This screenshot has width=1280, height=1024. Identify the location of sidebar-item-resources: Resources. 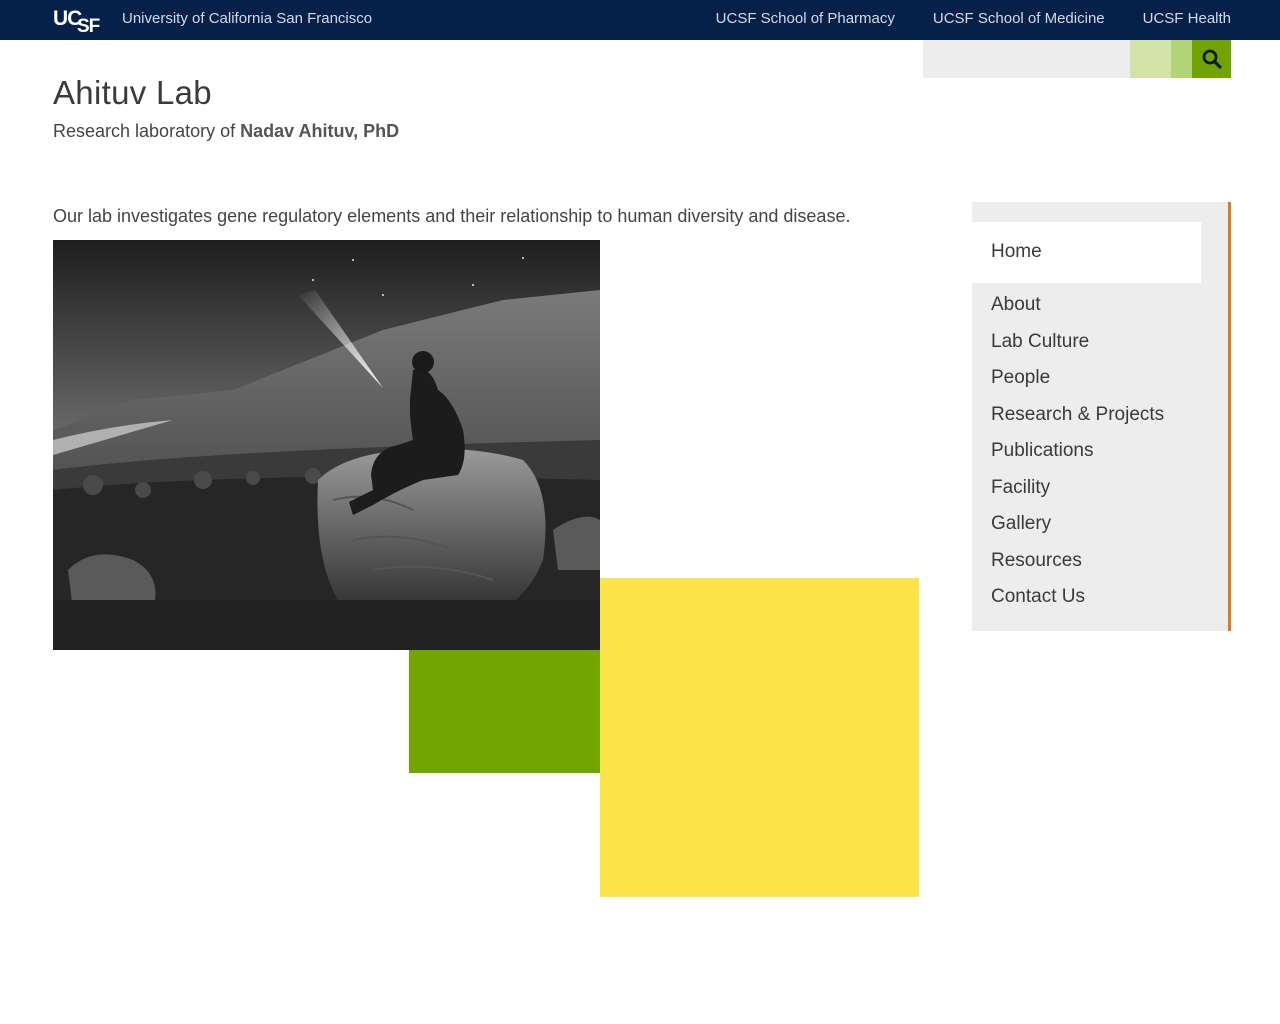
(1077, 568).